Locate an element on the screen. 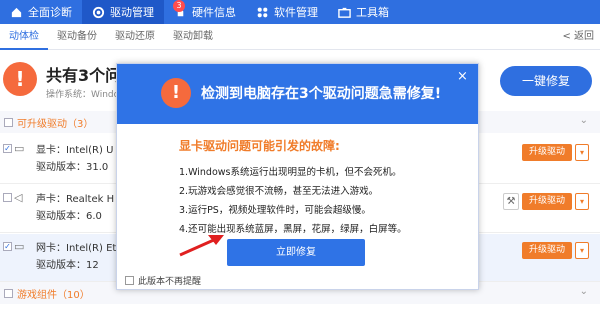 This screenshot has width=600, height=315. dialog-subtitle: 显卡驱动问题可能引发的故障: is located at coordinates (259, 146).